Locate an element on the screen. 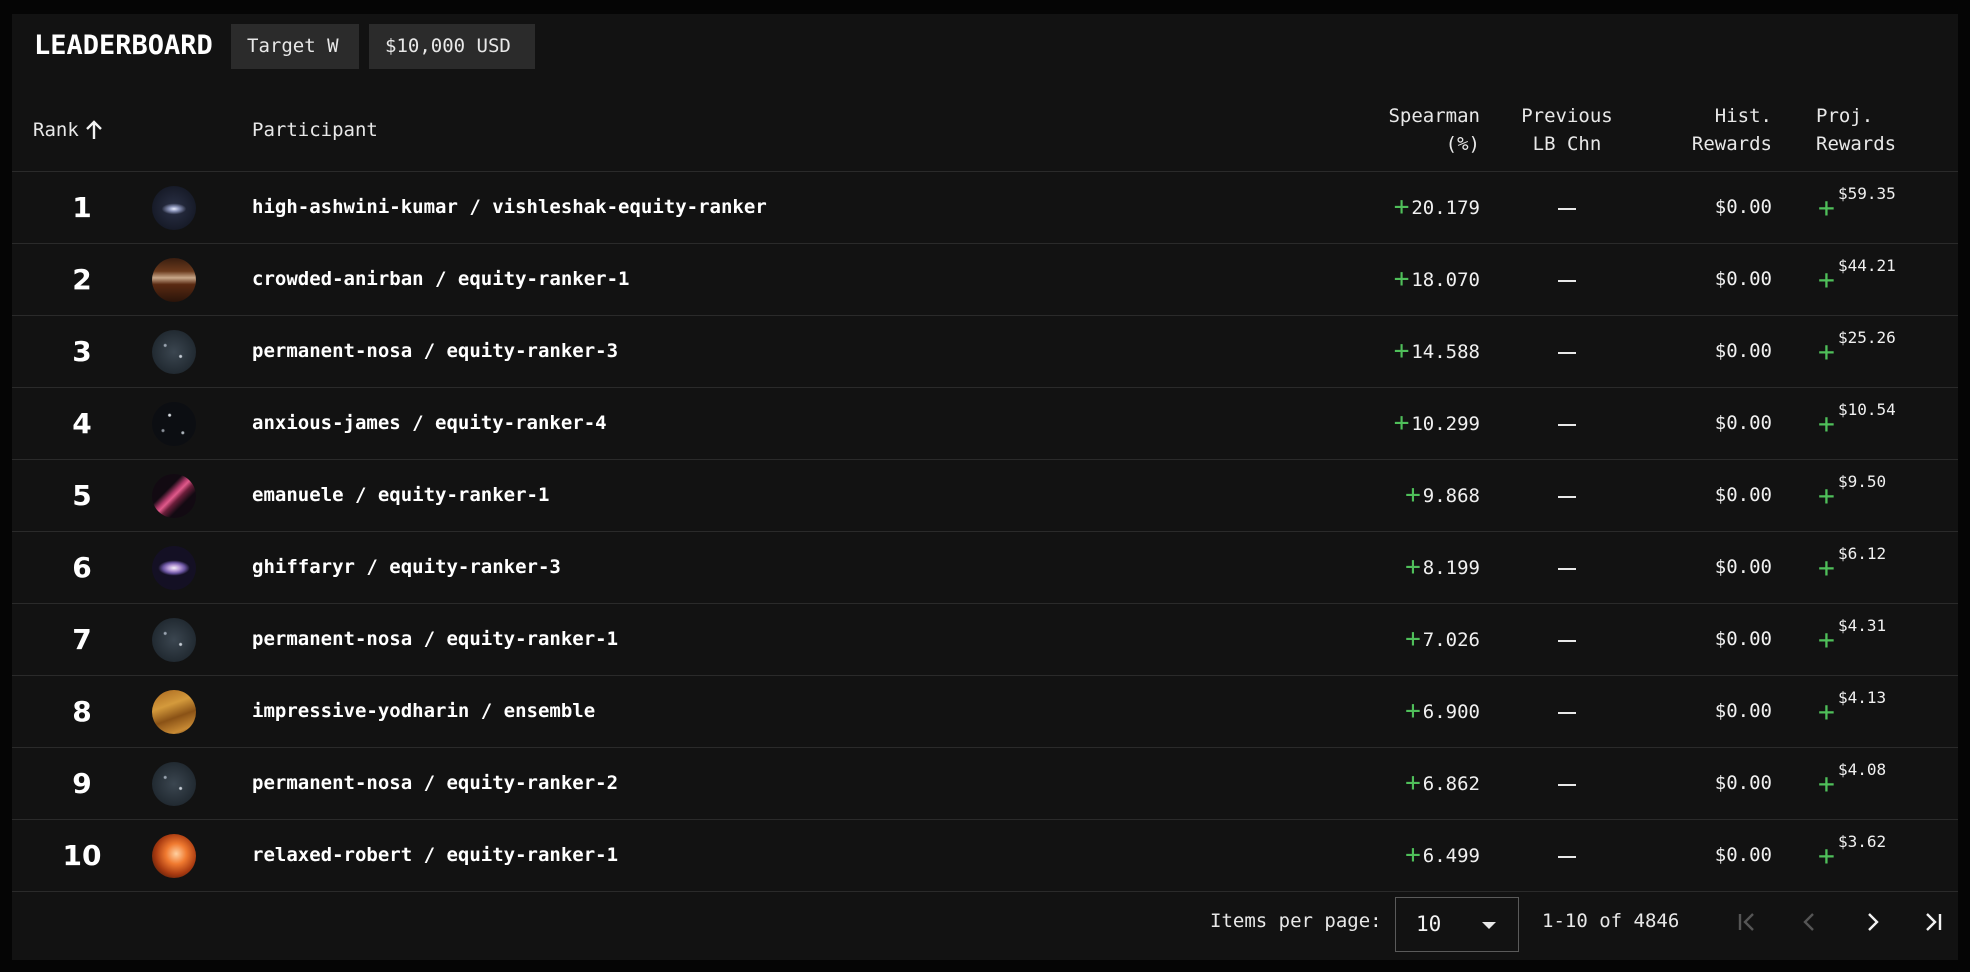  participant-name: relaxed-robert / equity-ranker-1 is located at coordinates (435, 855).